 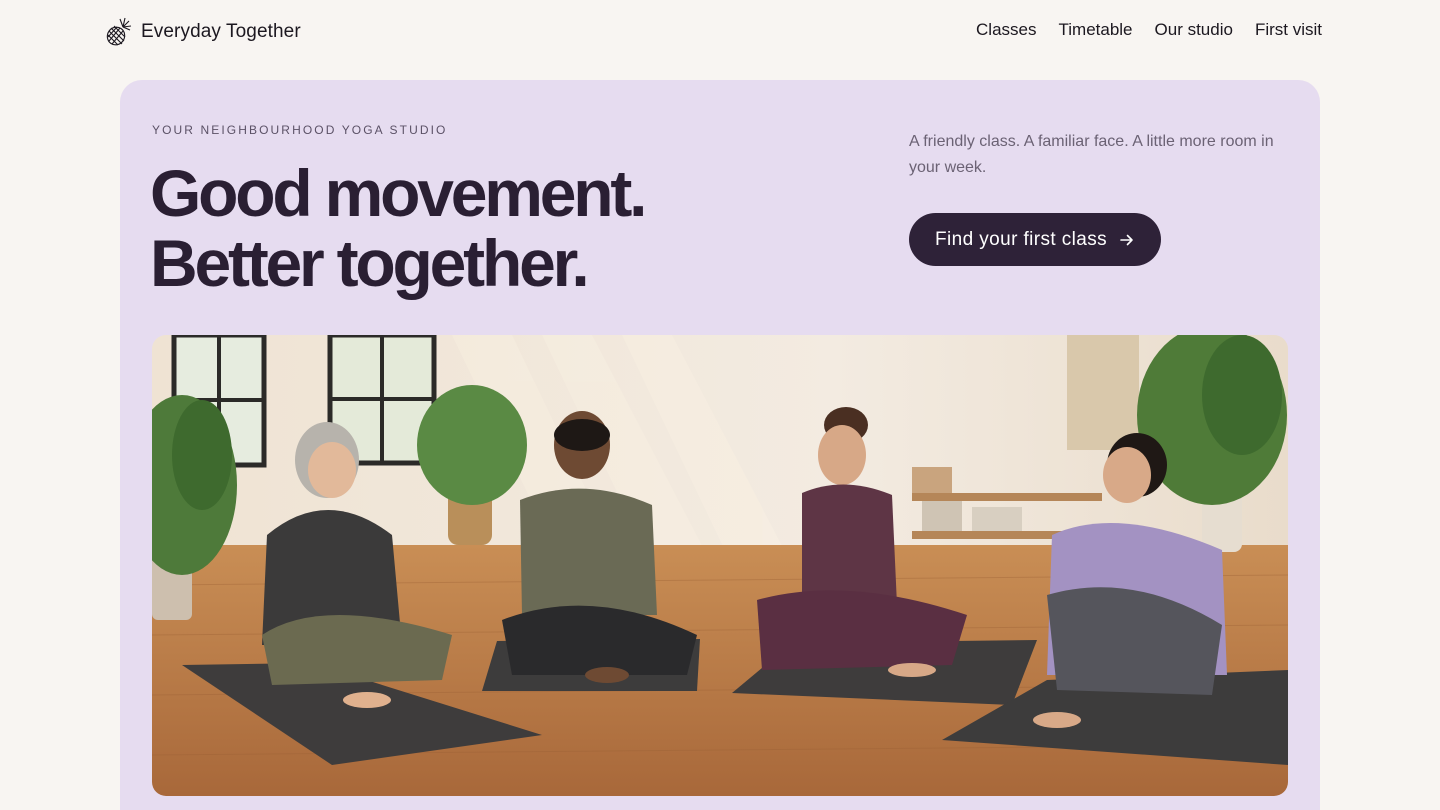 I want to click on find-first-class-label: Find your first class, so click(x=1021, y=239).